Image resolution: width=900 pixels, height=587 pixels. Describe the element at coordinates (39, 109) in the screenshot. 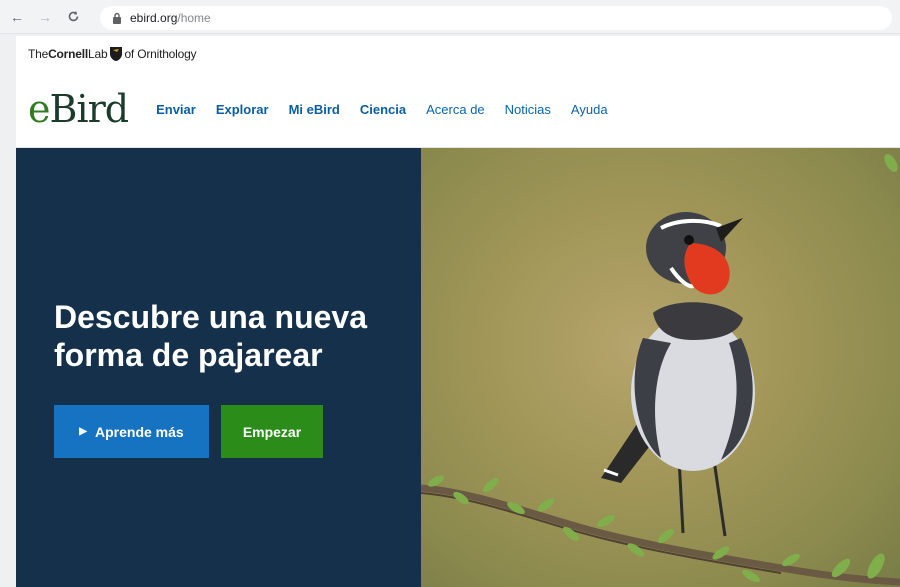

I see `logo-e: e` at that location.